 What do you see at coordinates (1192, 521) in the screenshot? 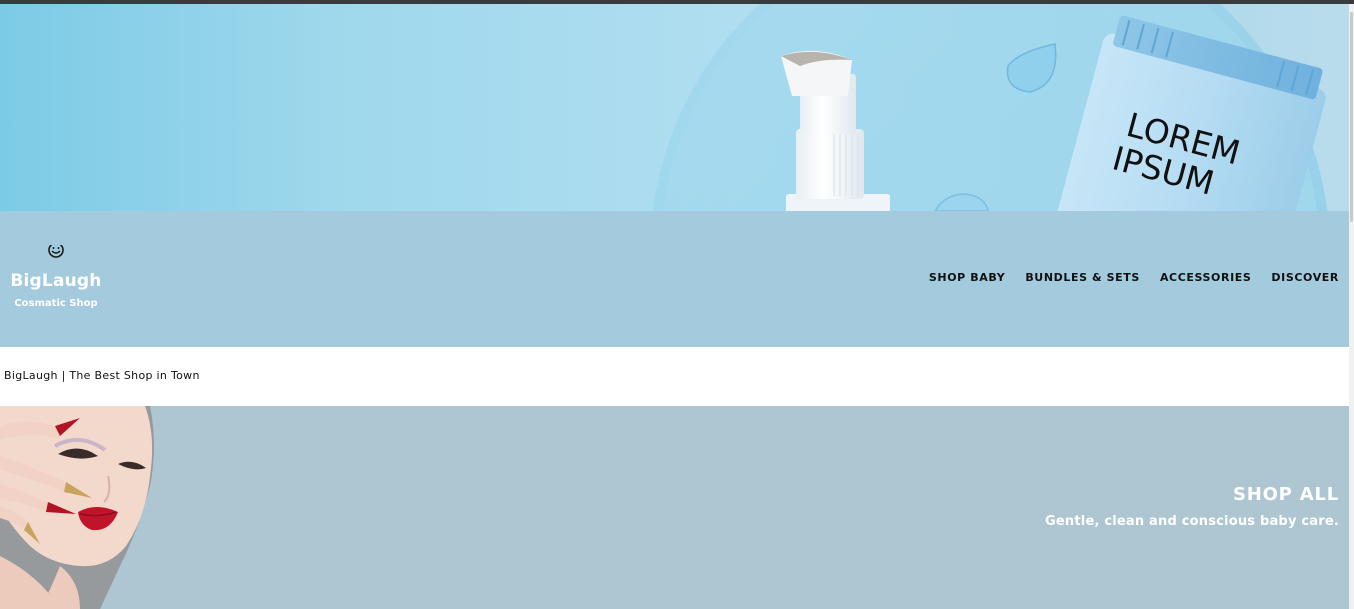
I see `promo-subtitle: Gentle, clean and conscious baby care.` at bounding box center [1192, 521].